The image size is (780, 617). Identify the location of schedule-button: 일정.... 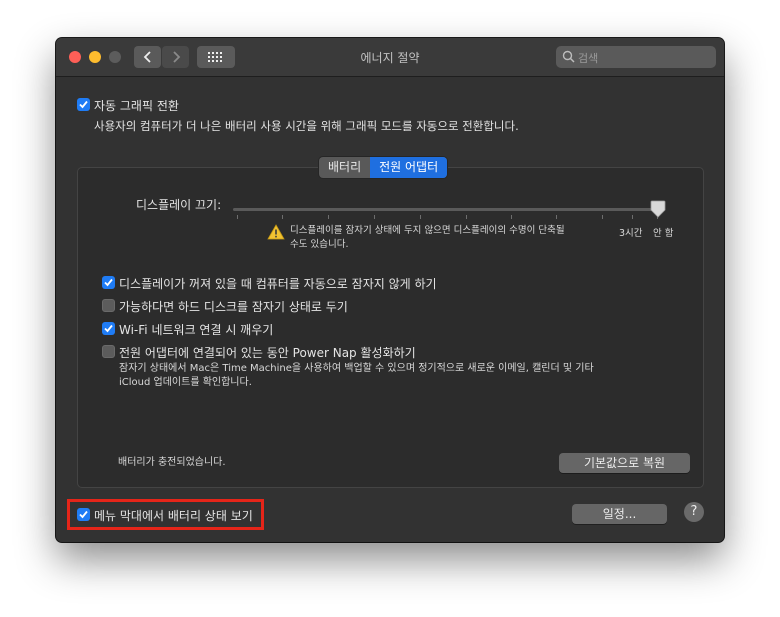
(619, 514).